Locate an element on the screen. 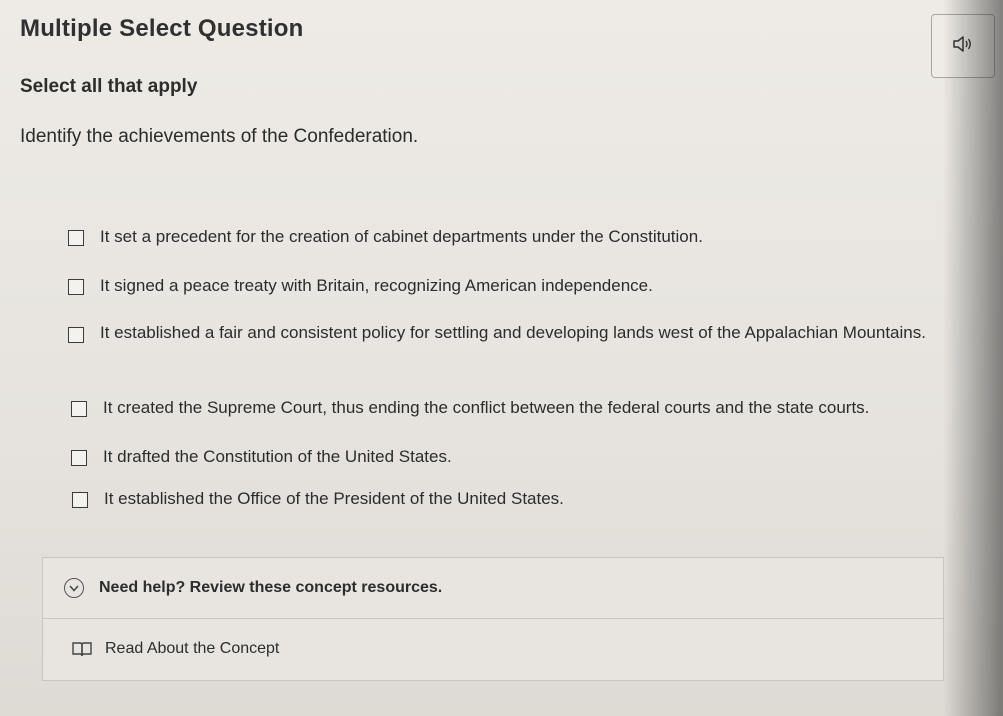 The height and width of the screenshot is (716, 1003). read-concept-link: Read About the Concept is located at coordinates (493, 649).